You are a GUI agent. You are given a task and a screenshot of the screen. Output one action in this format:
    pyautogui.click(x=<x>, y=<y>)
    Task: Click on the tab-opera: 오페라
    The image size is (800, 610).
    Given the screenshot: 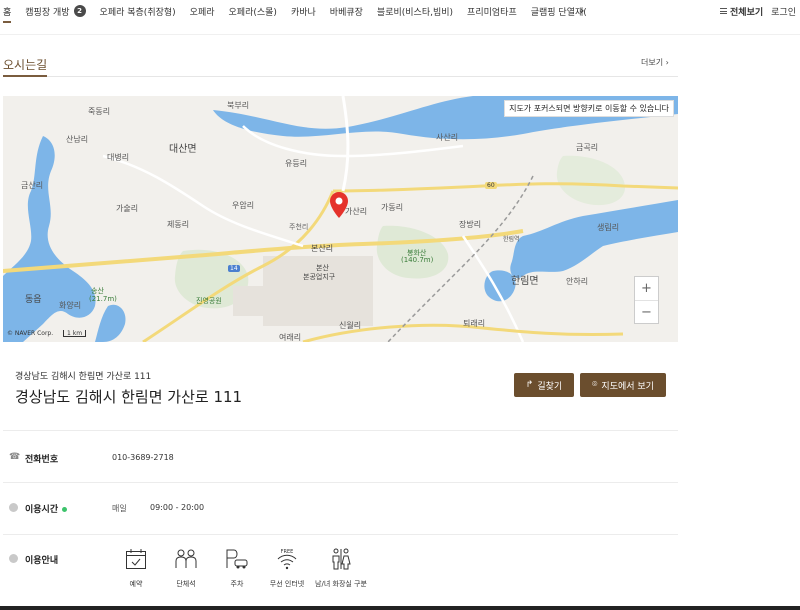 What is the action you would take?
    pyautogui.click(x=202, y=11)
    